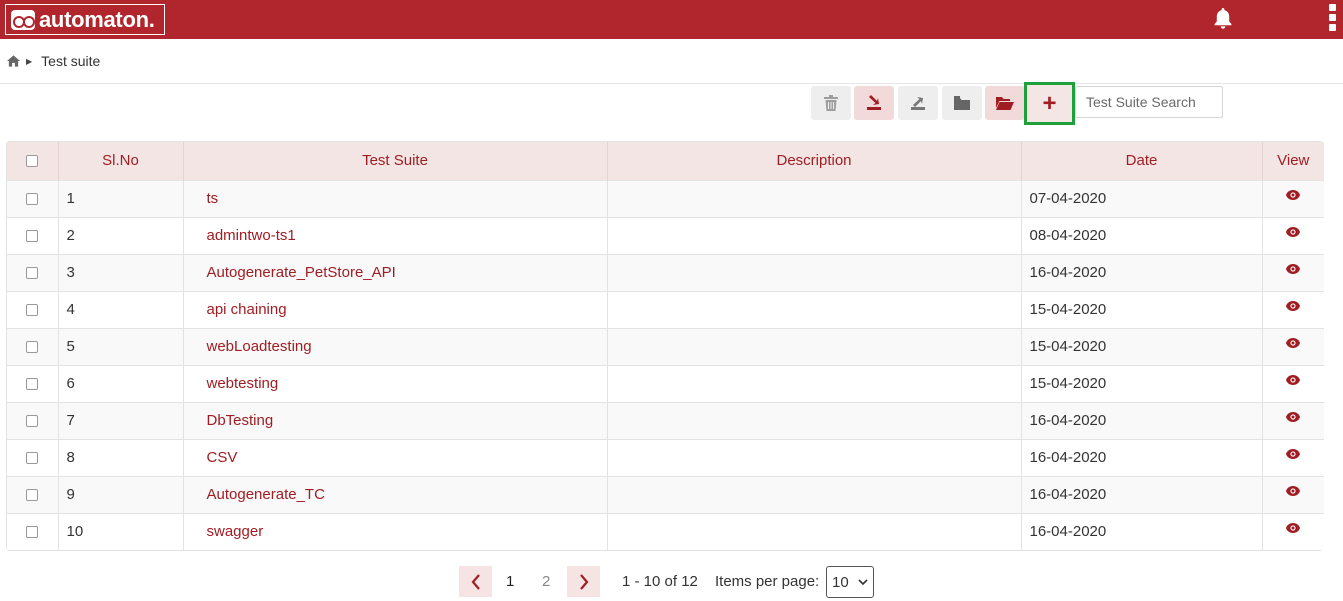  What do you see at coordinates (121, 346) in the screenshot?
I see `row-slno: 5` at bounding box center [121, 346].